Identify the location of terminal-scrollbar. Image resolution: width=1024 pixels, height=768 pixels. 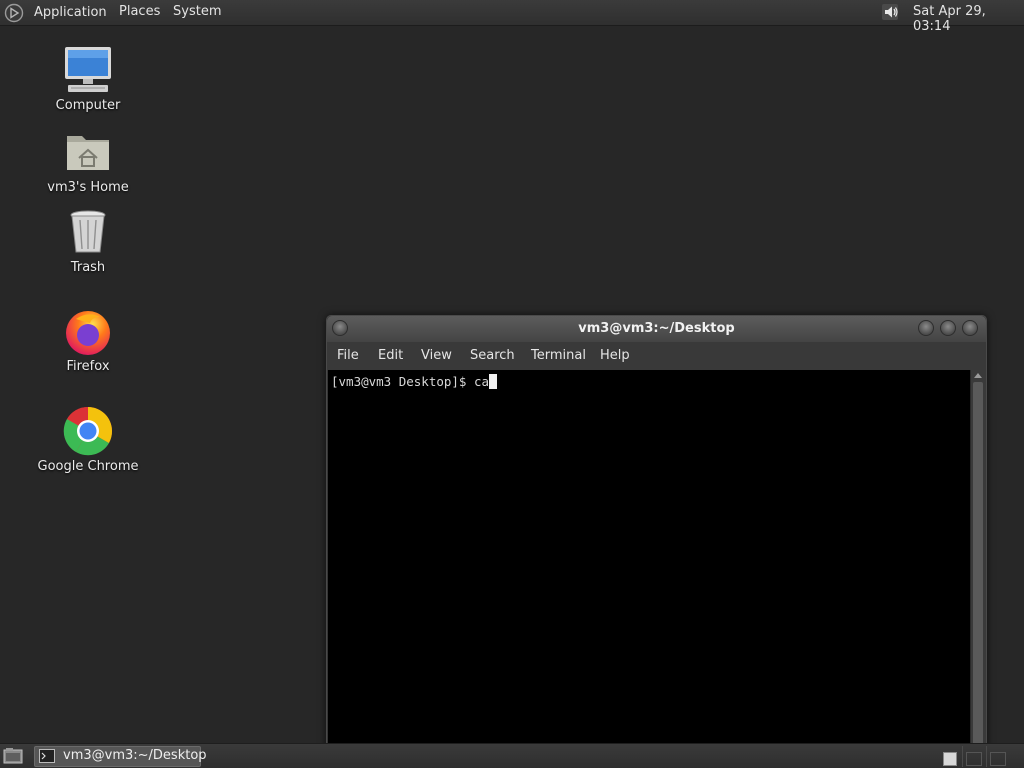
(978, 563).